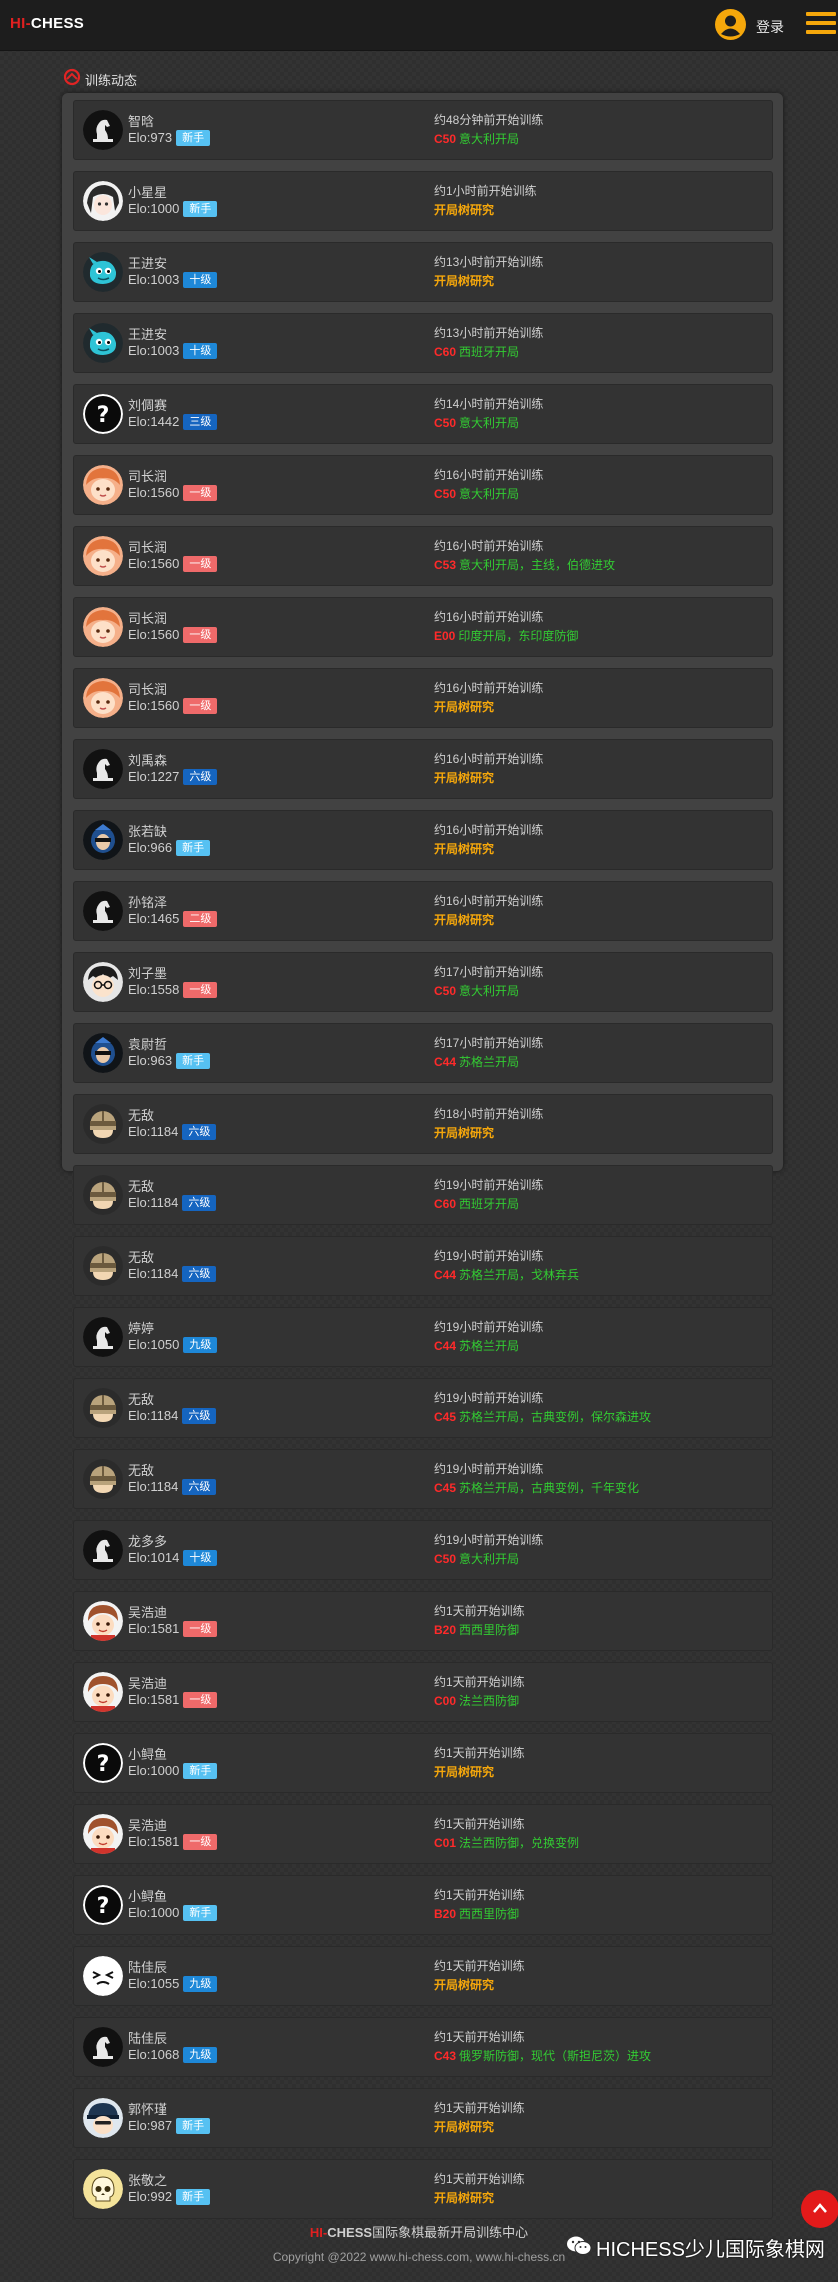  Describe the element at coordinates (423, 1053) in the screenshot. I see `training-record-card: 袁尉哲 Elo:963 新手 约17小时前开始训练 C44 苏格兰开局` at that location.